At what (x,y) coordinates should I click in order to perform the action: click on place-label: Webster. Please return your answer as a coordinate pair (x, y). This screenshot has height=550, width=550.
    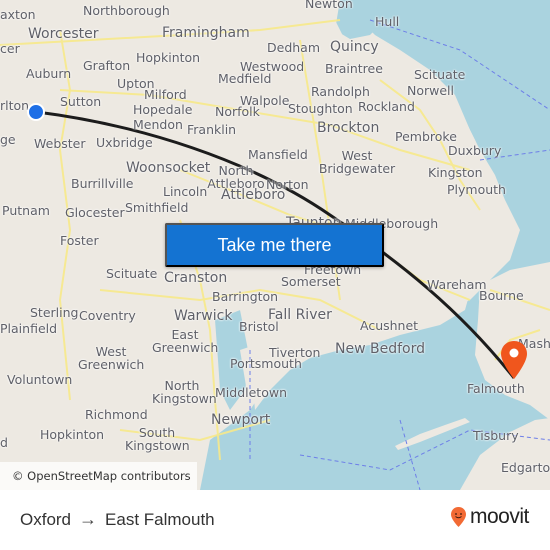
    Looking at the image, I should click on (60, 143).